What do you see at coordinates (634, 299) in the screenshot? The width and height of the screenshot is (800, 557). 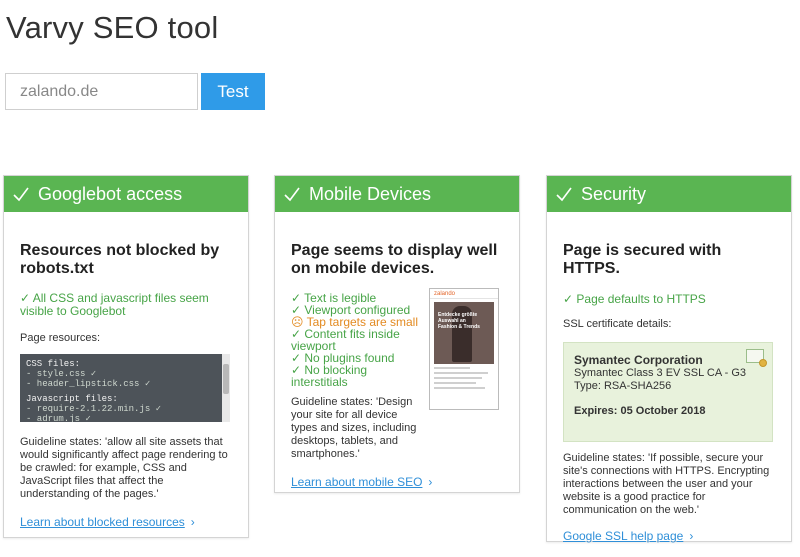 I see `status-text: ✓ Page defaults to HTTPS` at bounding box center [634, 299].